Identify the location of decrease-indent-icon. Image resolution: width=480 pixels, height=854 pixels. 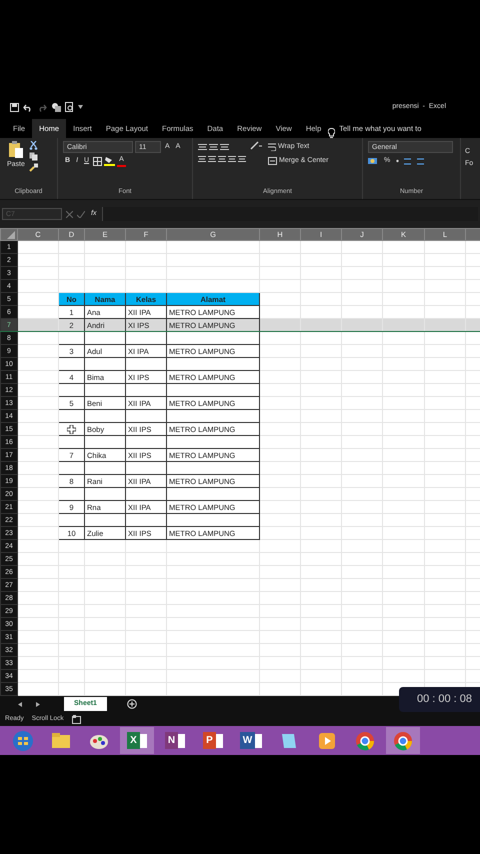
(232, 159).